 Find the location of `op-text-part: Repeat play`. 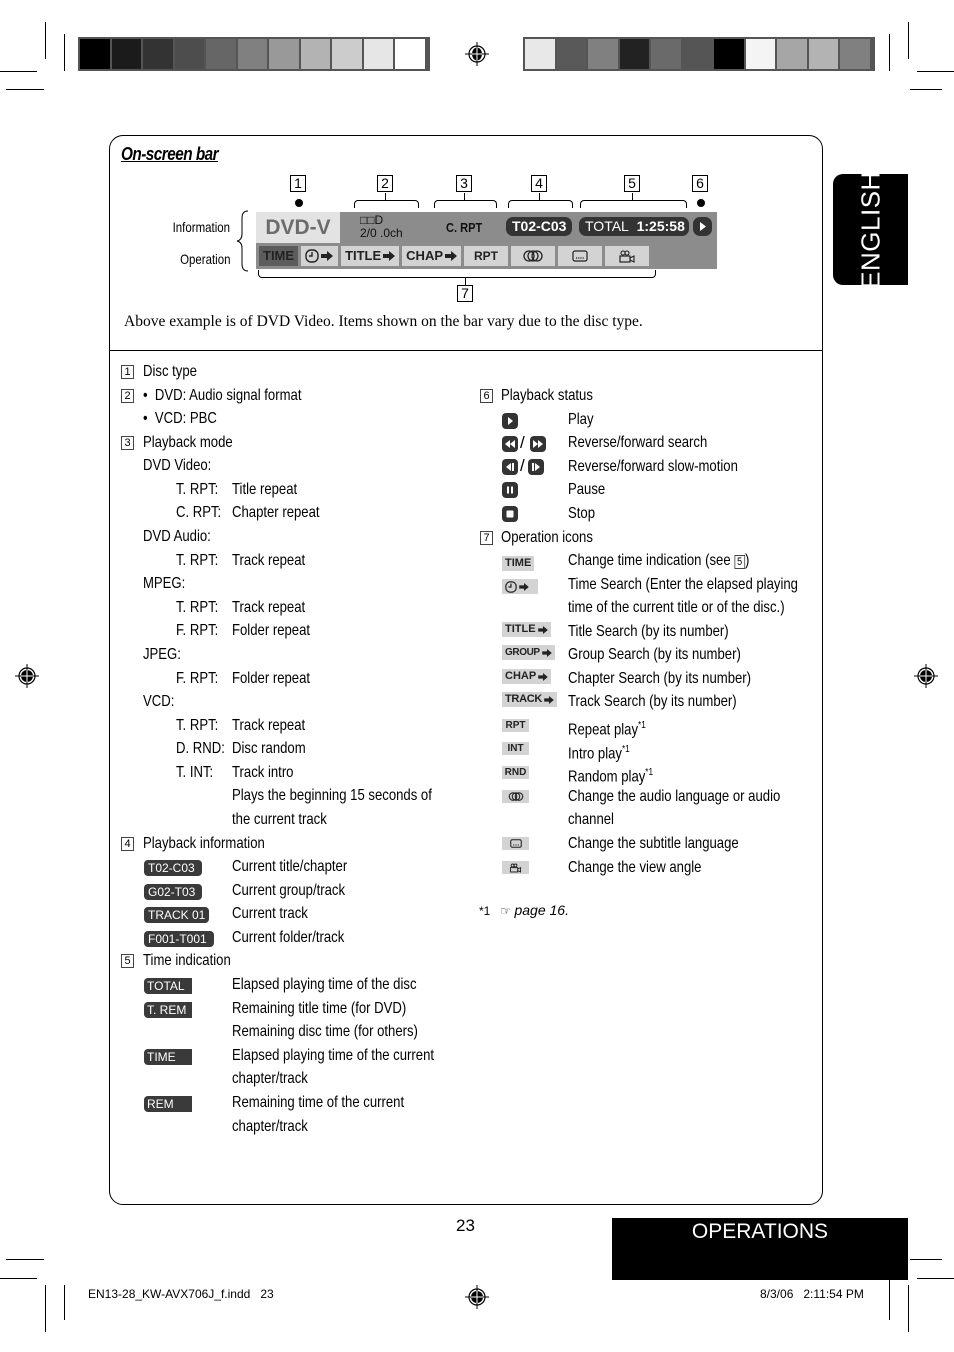

op-text-part: Repeat play is located at coordinates (603, 730).